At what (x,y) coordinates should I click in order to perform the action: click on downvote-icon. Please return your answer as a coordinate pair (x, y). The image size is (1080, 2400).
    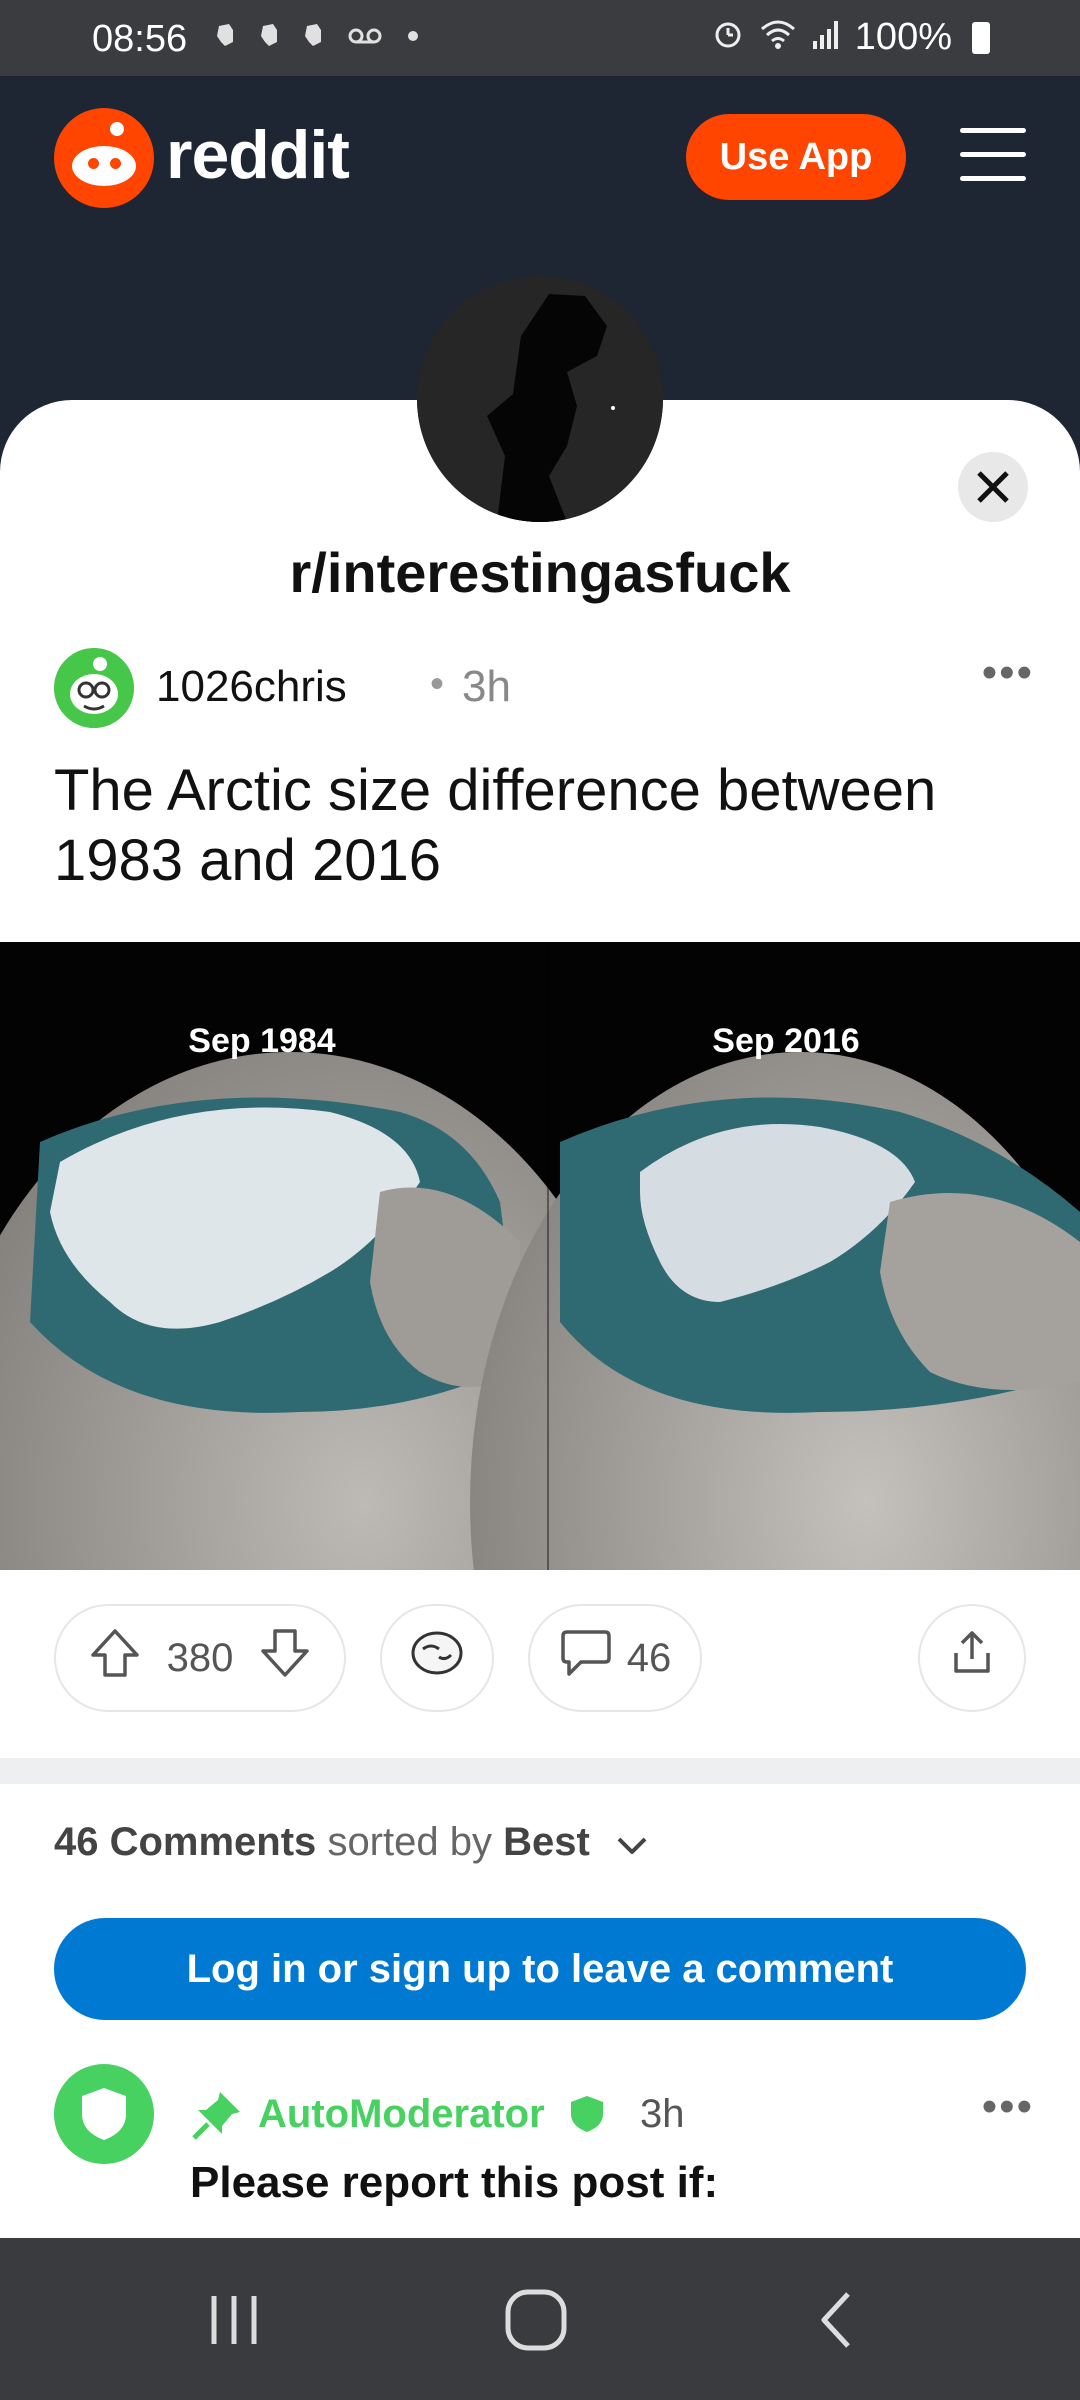
    Looking at the image, I should click on (285, 1658).